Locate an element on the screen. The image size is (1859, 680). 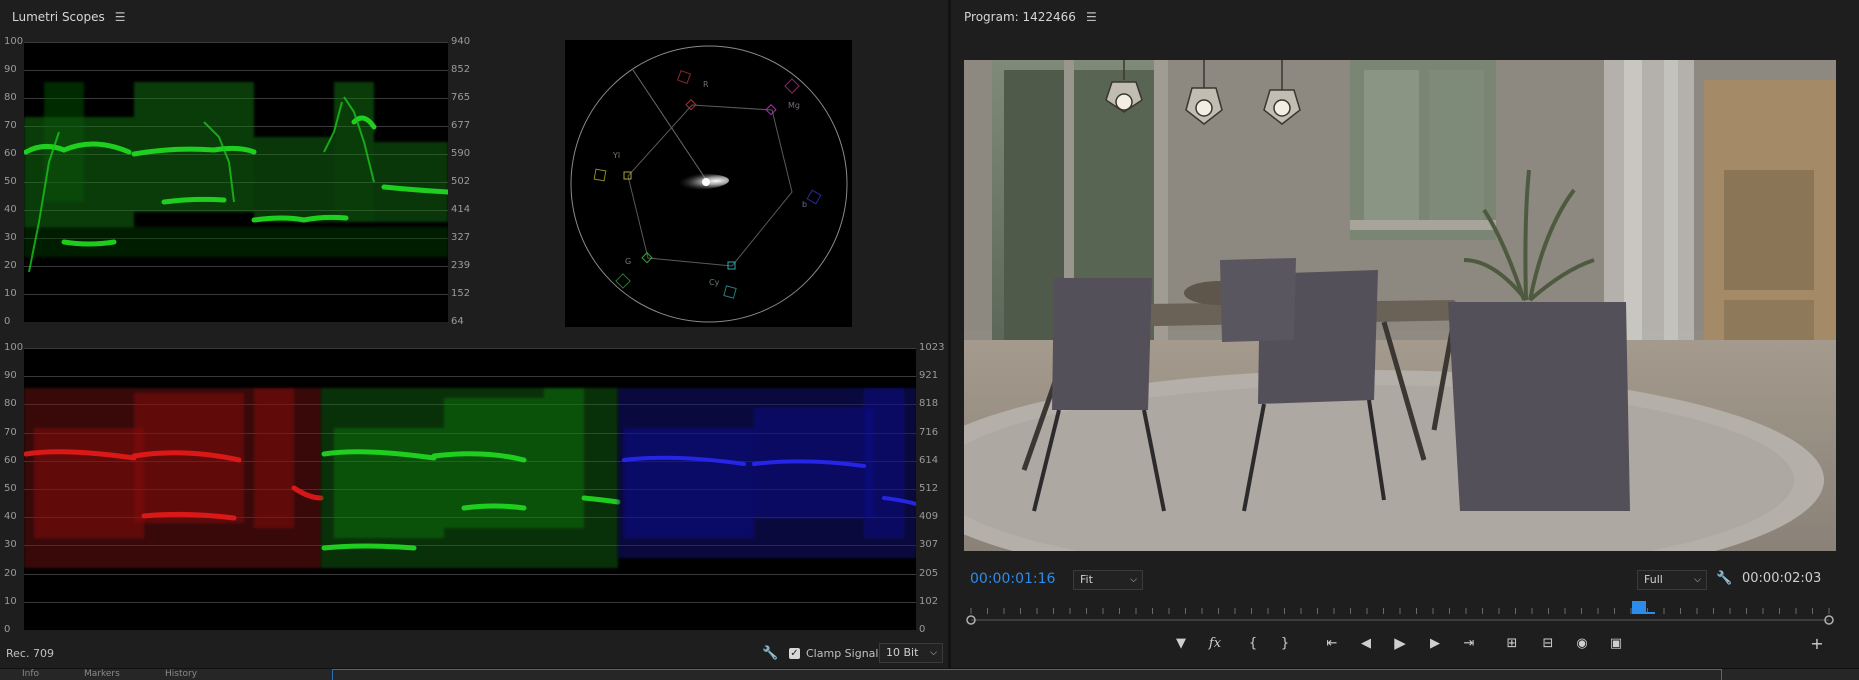
vectorscope-label-g: G is located at coordinates (628, 261).